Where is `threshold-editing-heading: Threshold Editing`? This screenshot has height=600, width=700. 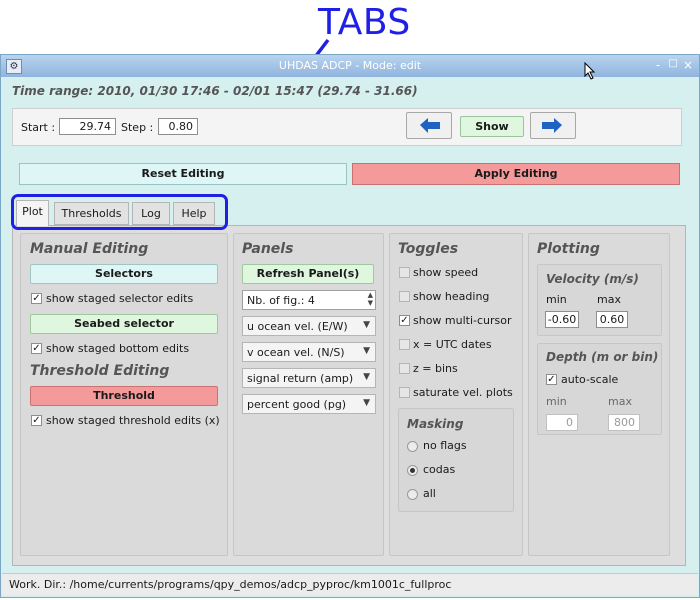
threshold-editing-heading: Threshold Editing is located at coordinates (100, 371).